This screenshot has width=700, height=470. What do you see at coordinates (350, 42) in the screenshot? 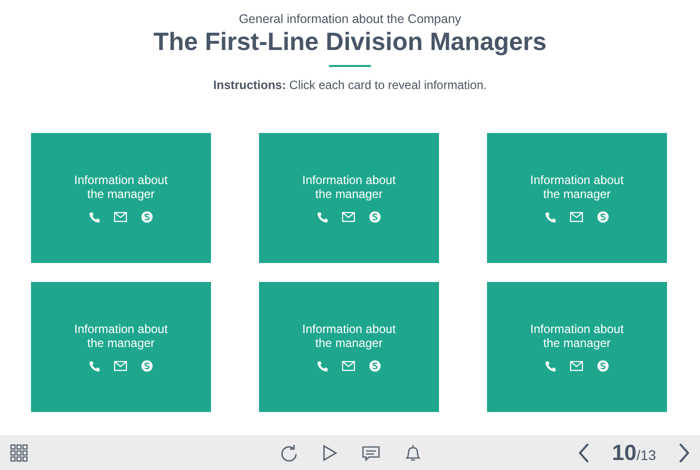
I see `page-title: The First-Line Division Managers` at bounding box center [350, 42].